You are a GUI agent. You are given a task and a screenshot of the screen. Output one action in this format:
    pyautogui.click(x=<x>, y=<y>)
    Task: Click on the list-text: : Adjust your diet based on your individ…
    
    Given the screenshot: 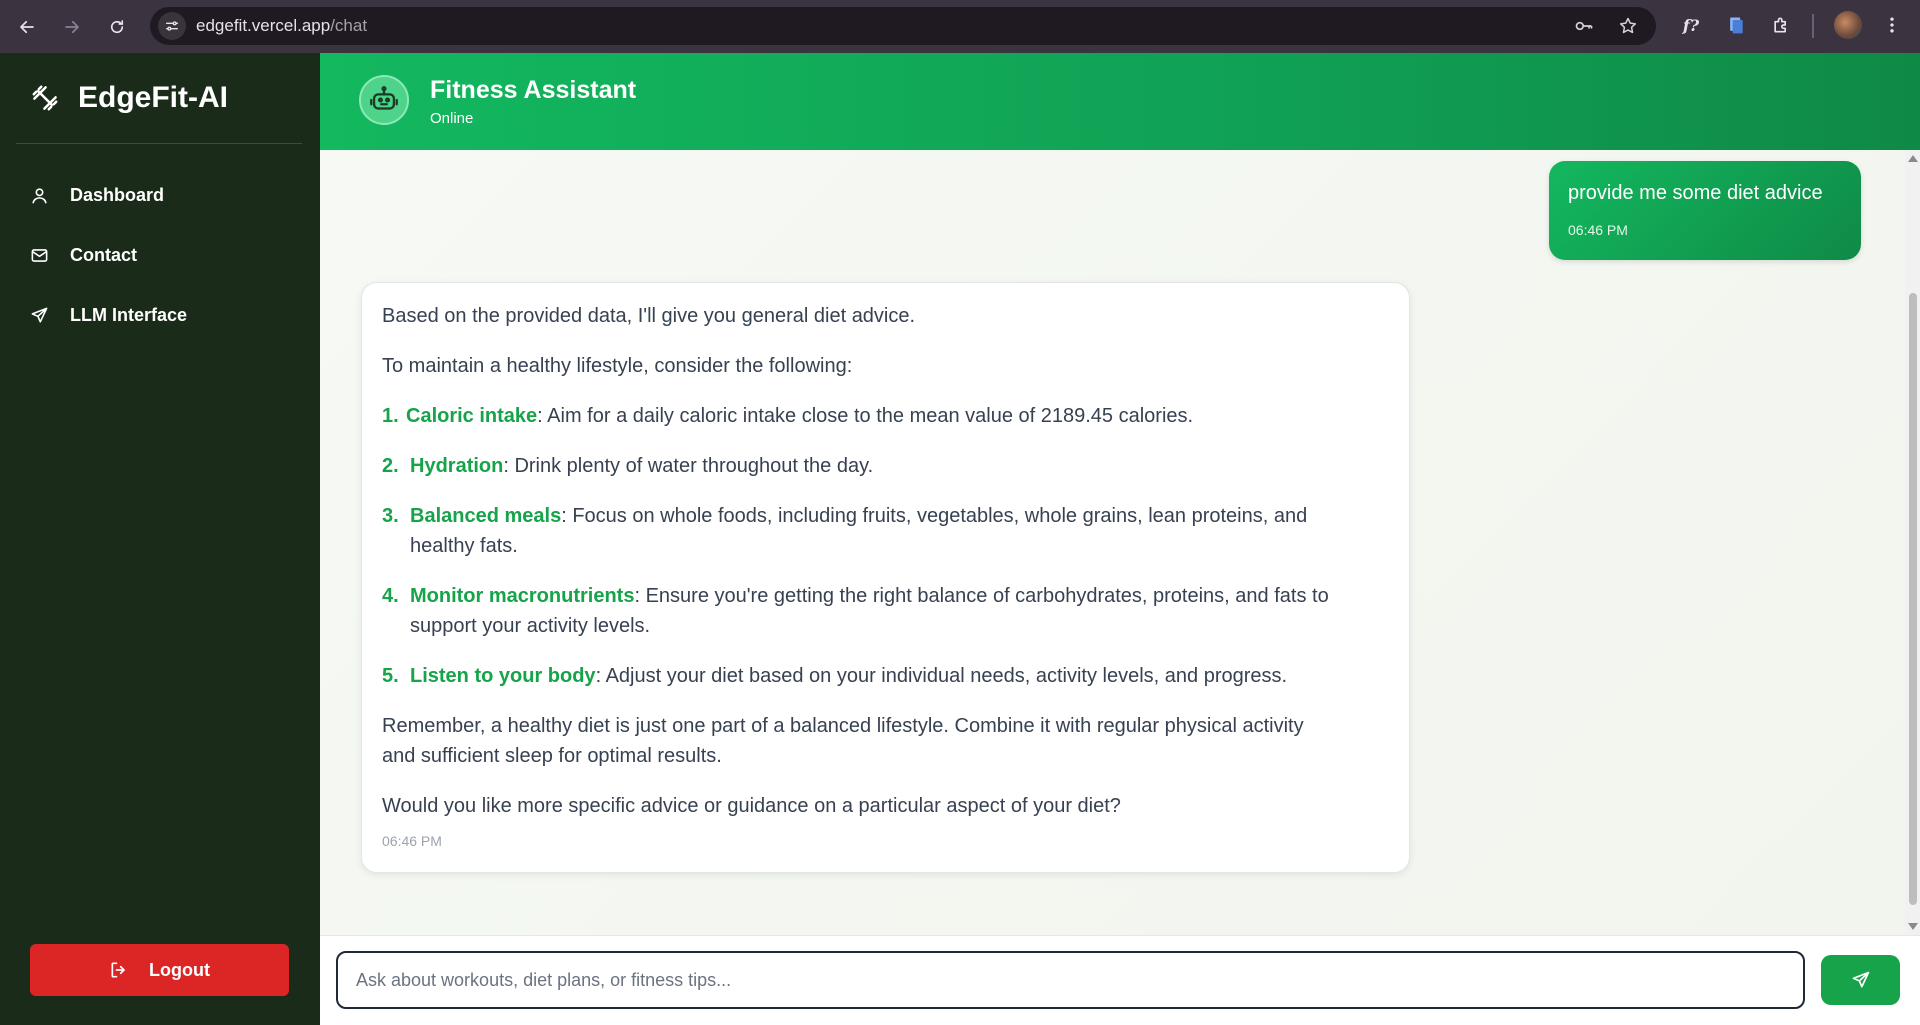 What is the action you would take?
    pyautogui.click(x=941, y=676)
    